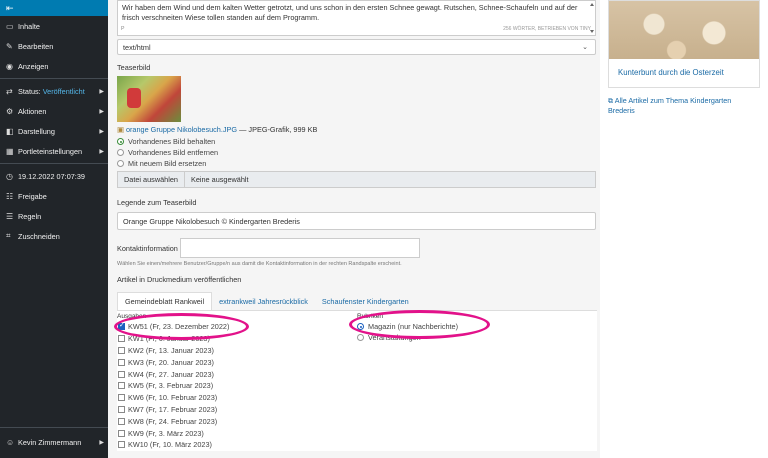  What do you see at coordinates (357, 163) in the screenshot?
I see `radio-replace-image: Mit neuem Bild ersetzen` at bounding box center [357, 163].